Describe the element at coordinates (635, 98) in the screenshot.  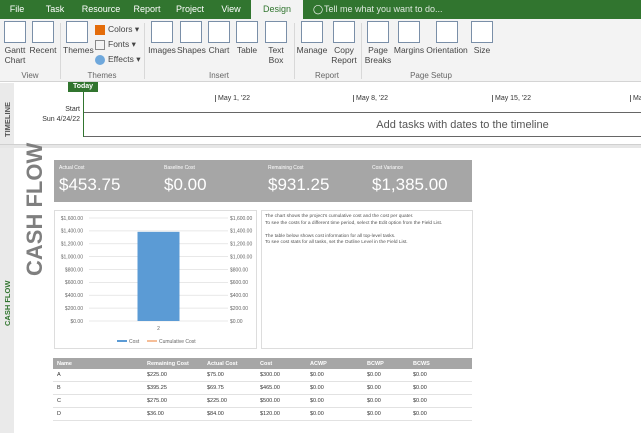
I see `timeline-tick: Ma` at that location.